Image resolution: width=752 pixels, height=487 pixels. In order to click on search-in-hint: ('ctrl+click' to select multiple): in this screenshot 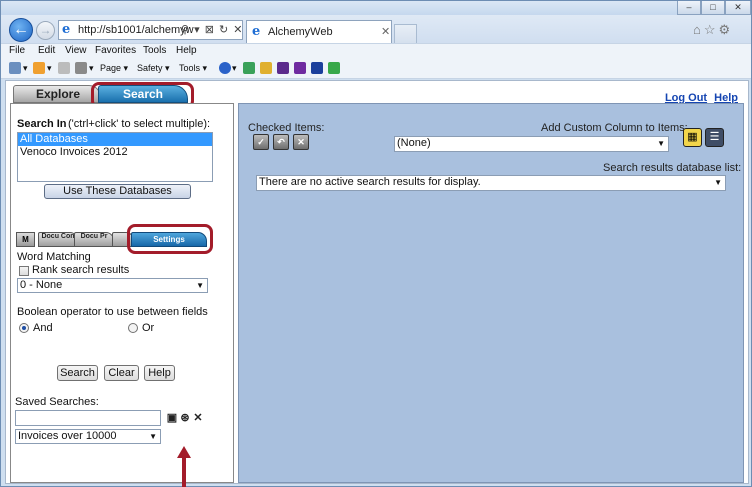, I will do `click(139, 124)`.